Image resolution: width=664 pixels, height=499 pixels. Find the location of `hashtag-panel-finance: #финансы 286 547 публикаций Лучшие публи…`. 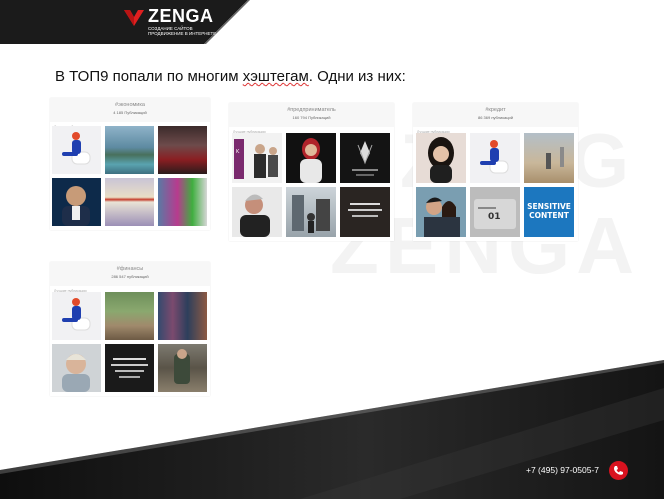

hashtag-panel-finance: #финансы 286 547 публикаций Лучшие публи… is located at coordinates (130, 329).